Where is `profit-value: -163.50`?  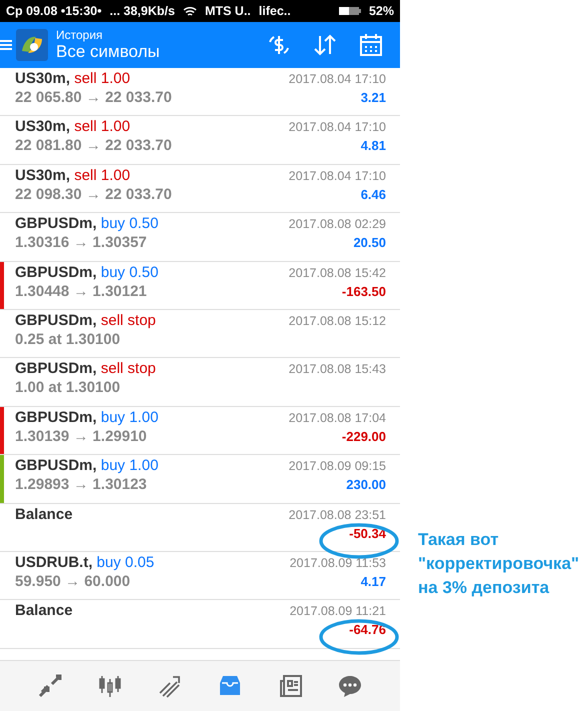 profit-value: -163.50 is located at coordinates (364, 291).